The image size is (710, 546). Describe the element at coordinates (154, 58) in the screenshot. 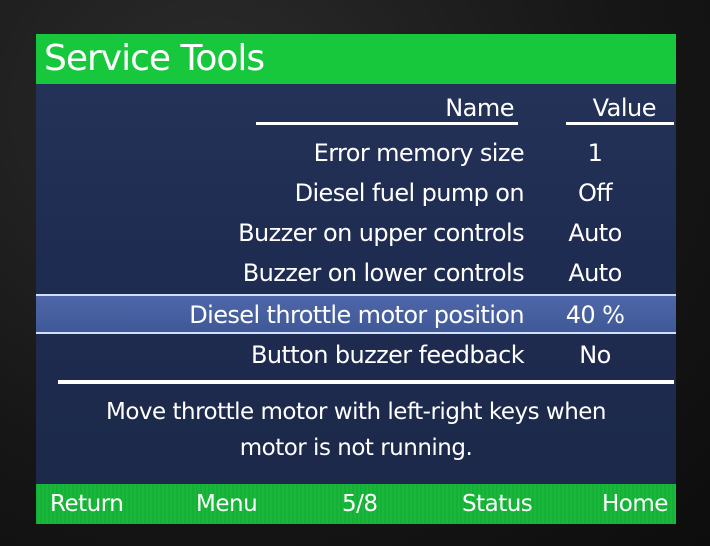

I see `page-title: Service Tools` at that location.